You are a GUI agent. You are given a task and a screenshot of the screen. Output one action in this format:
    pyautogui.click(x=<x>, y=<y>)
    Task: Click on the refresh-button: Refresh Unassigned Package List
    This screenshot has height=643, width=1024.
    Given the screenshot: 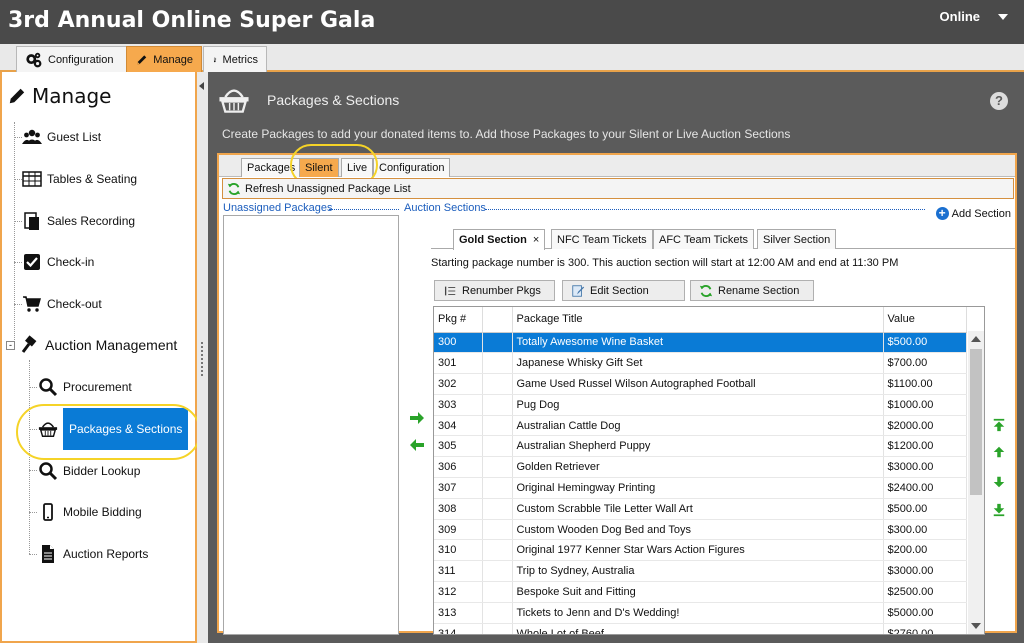 What is the action you would take?
    pyautogui.click(x=618, y=188)
    